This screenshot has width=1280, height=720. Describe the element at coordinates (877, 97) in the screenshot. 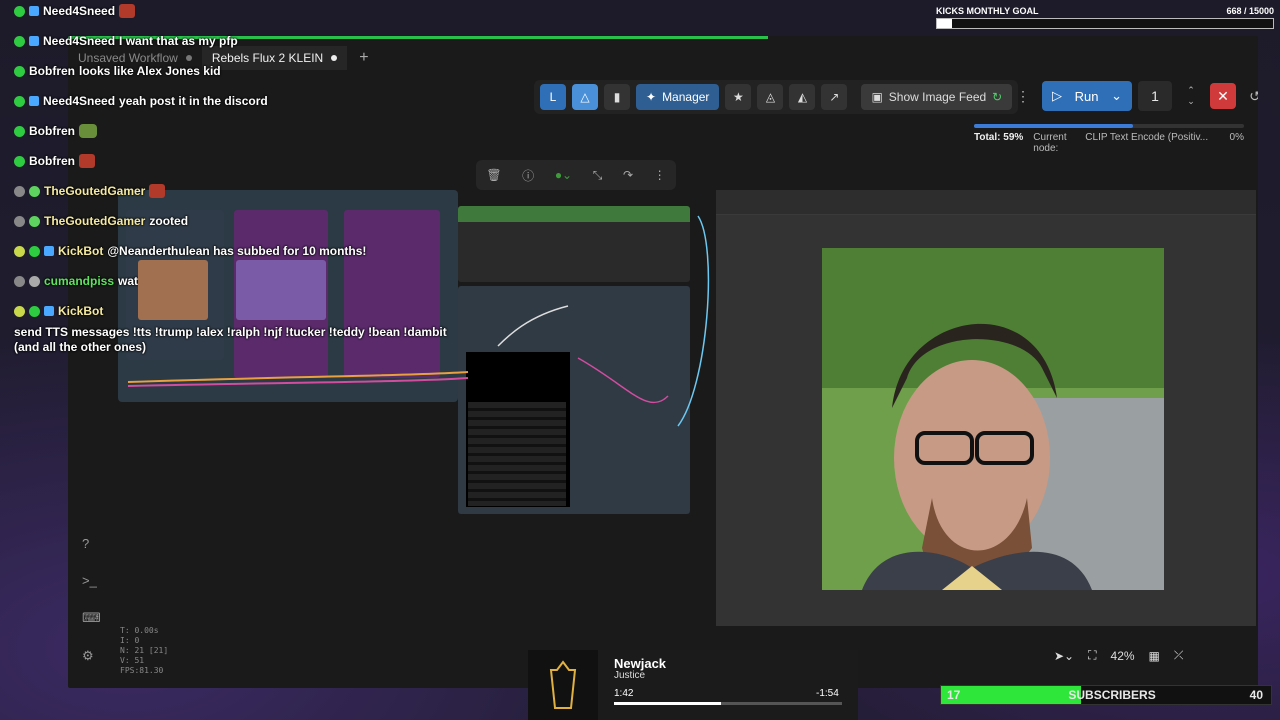

I see `image-icon: ▣` at that location.